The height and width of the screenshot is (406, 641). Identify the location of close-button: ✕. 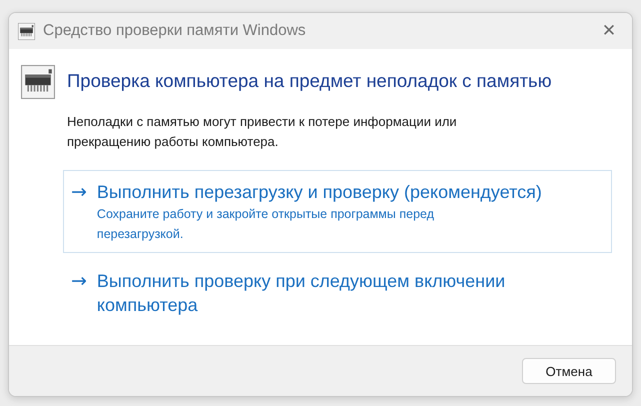
(609, 31).